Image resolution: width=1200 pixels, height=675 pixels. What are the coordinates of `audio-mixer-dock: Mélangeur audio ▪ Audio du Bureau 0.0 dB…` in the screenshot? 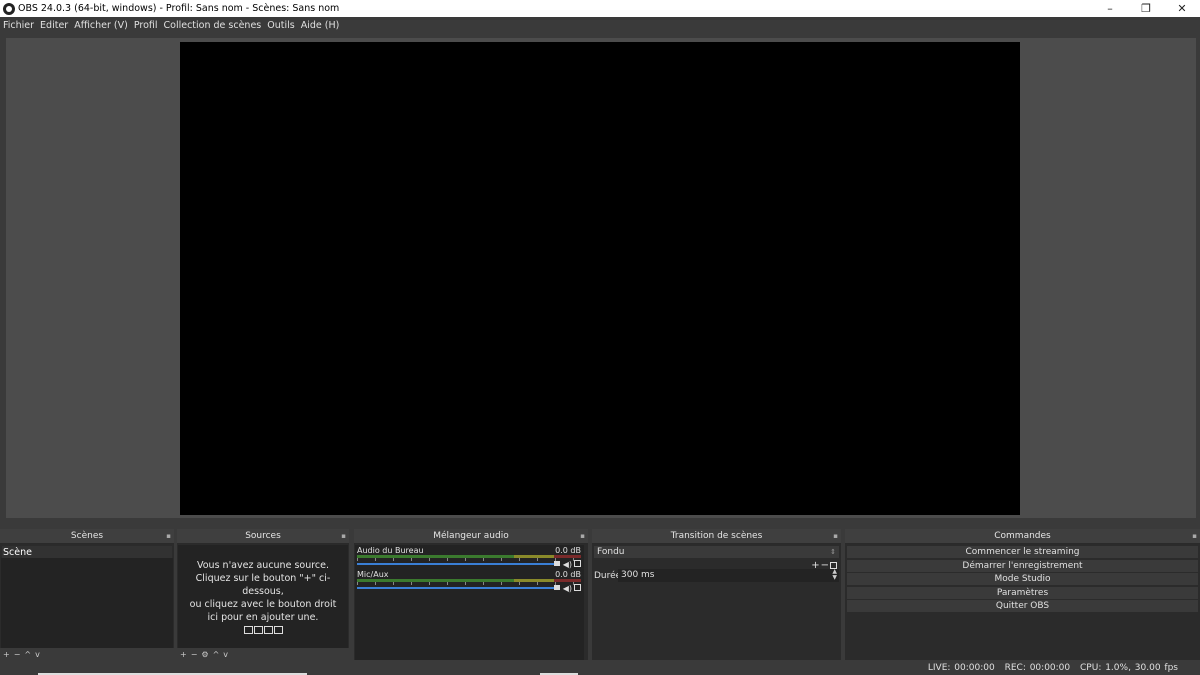 It's located at (471, 594).